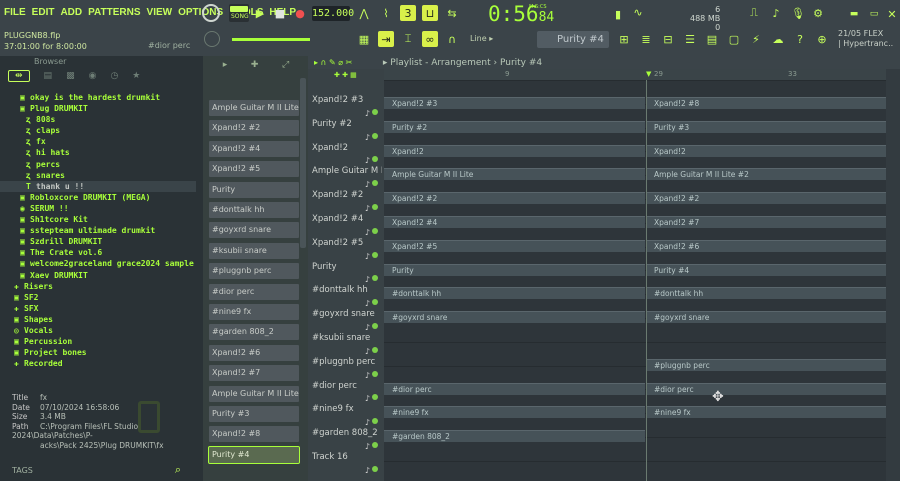  Describe the element at coordinates (239, 13) in the screenshot. I see `song-mode-switch: SONG` at that location.